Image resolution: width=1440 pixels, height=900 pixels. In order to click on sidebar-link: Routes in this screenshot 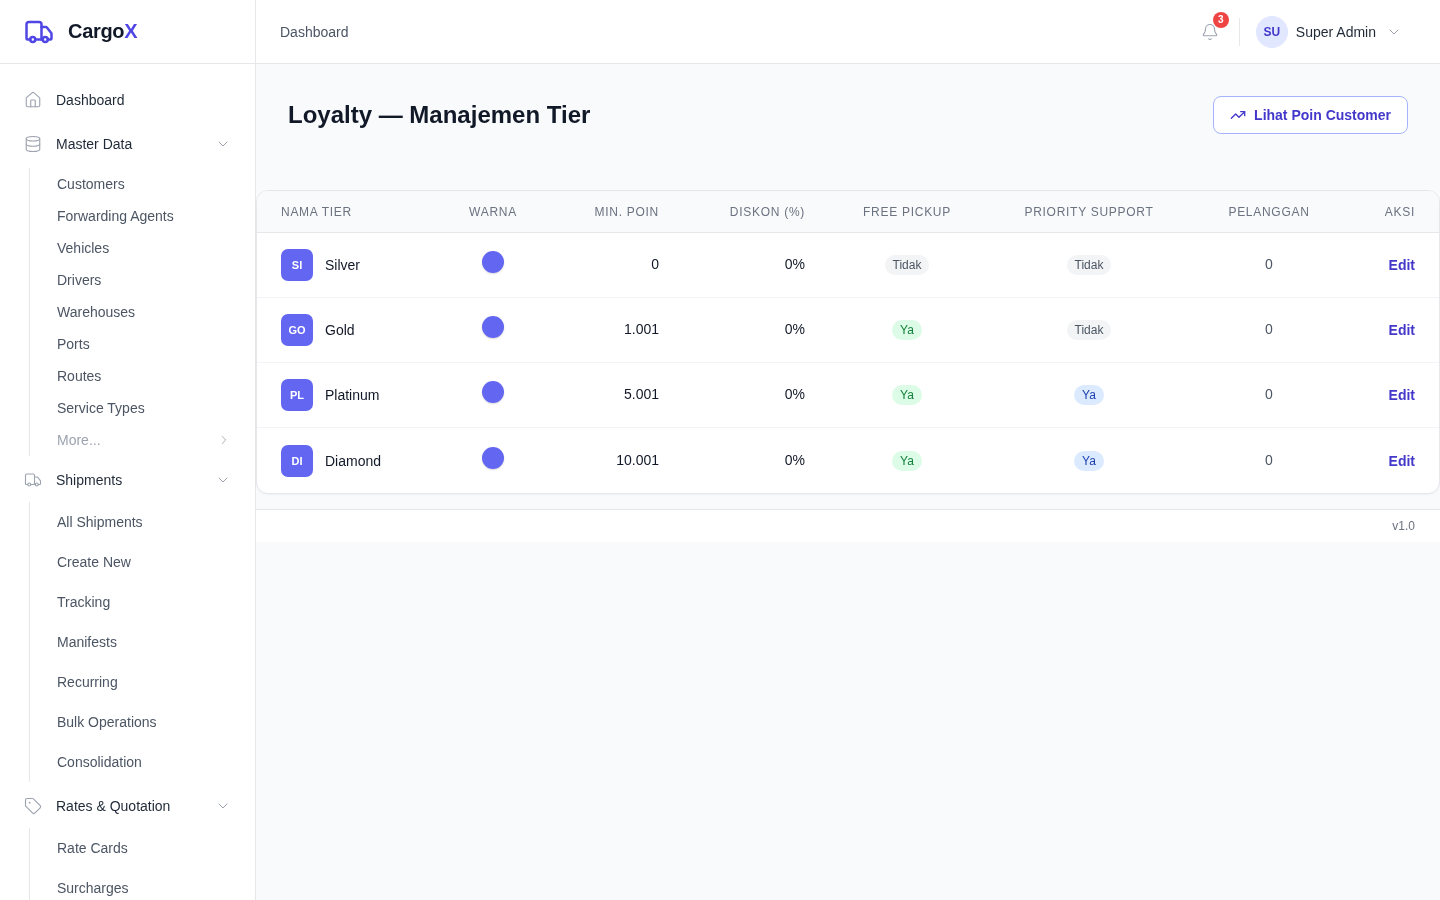, I will do `click(136, 376)`.